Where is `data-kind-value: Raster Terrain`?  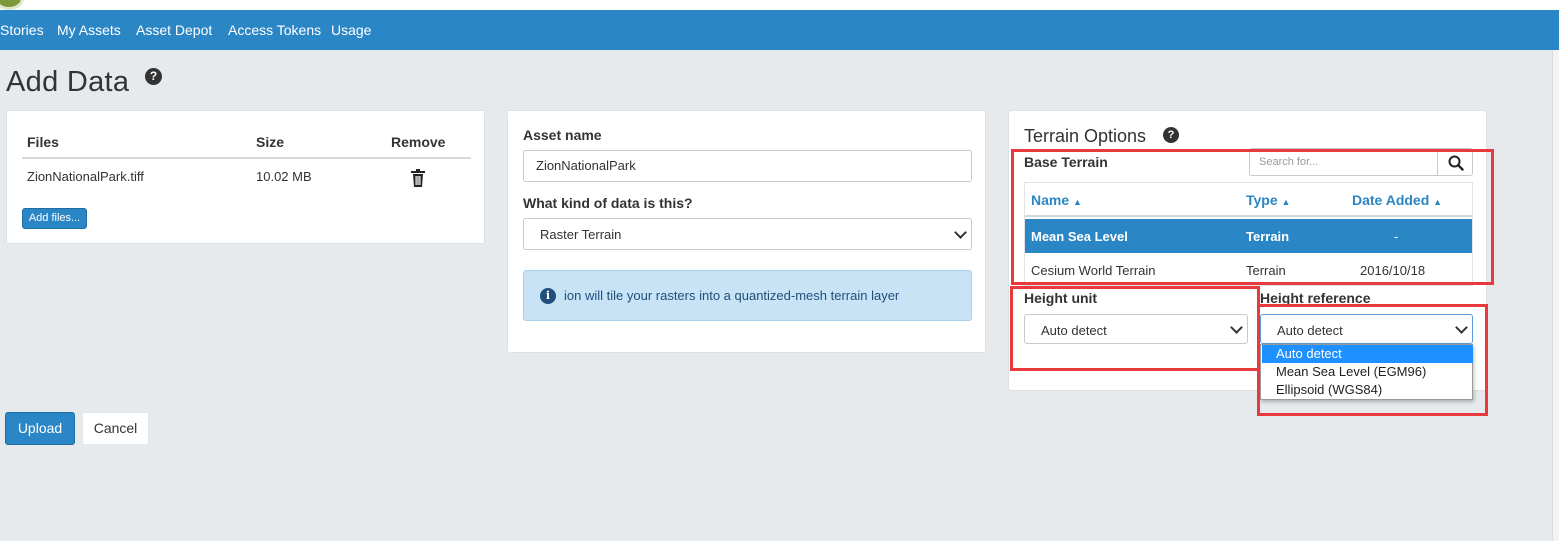 data-kind-value: Raster Terrain is located at coordinates (581, 234).